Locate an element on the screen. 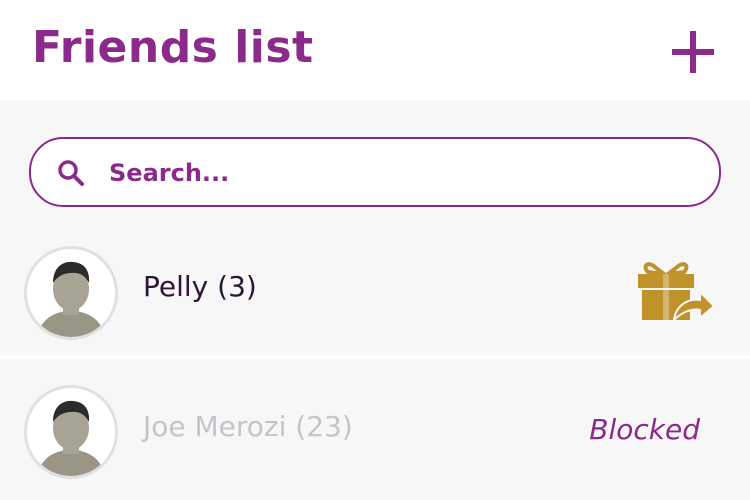 The image size is (750, 500). search-input is located at coordinates (404, 173).